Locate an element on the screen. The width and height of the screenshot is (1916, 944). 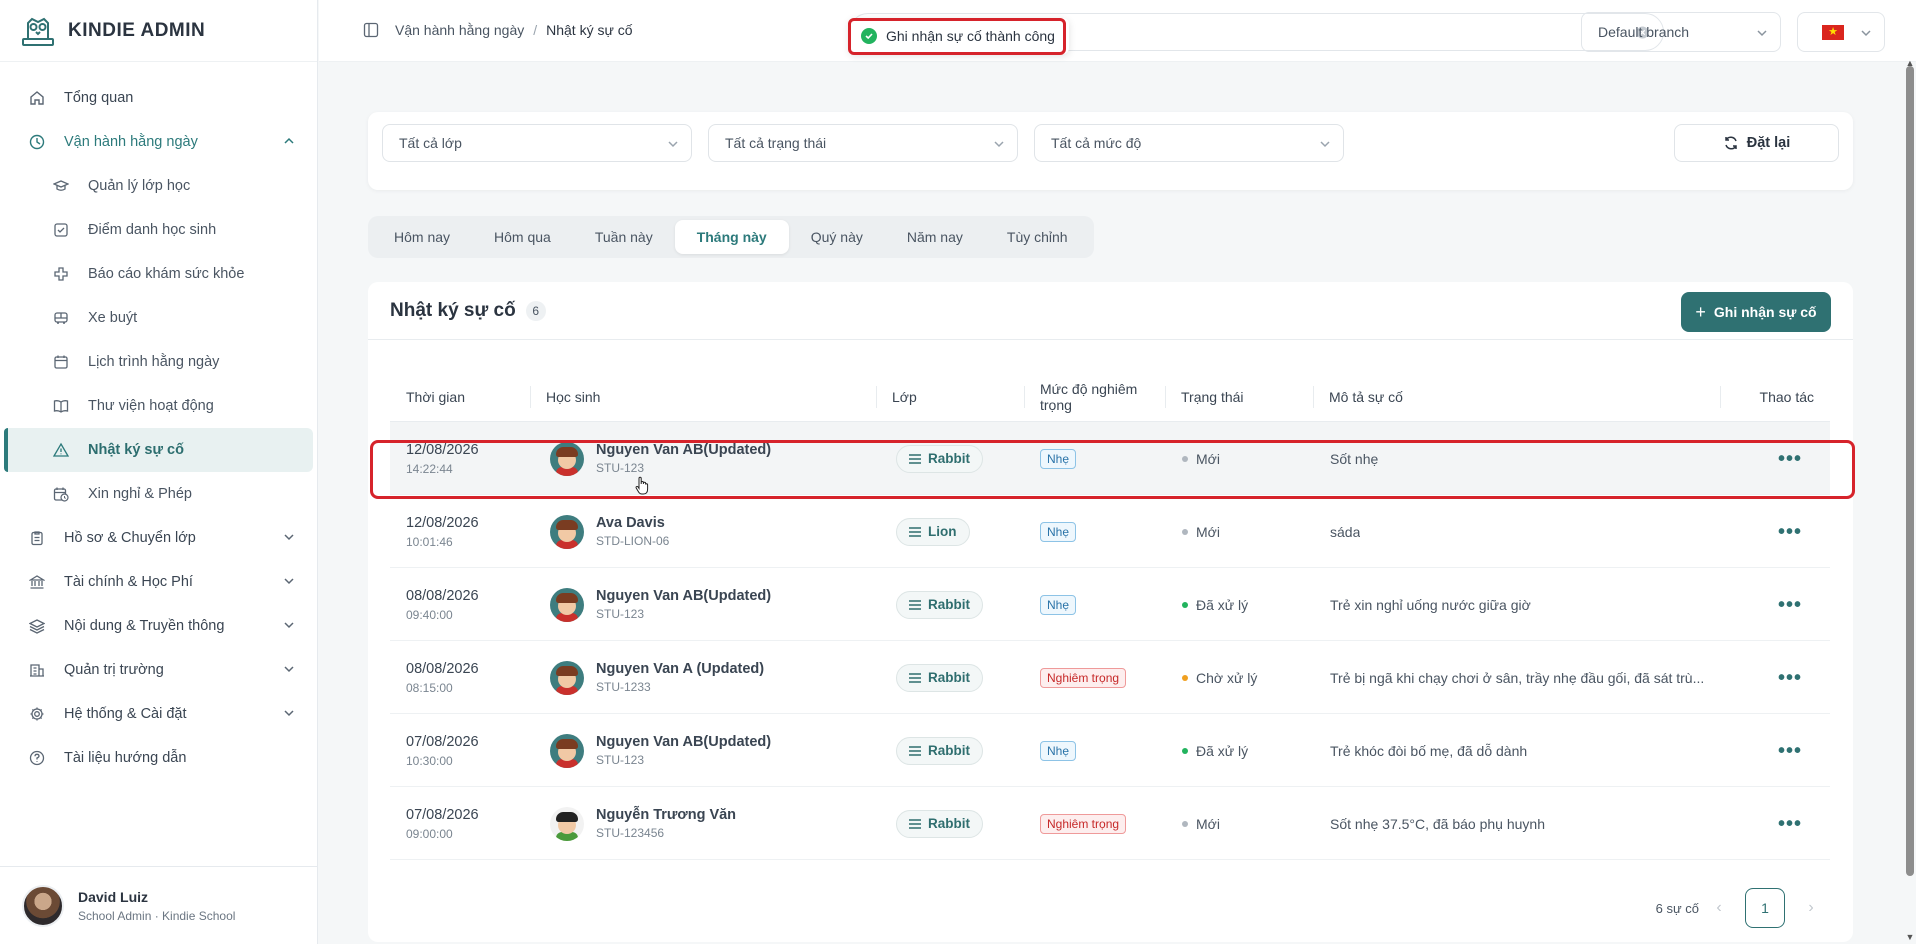
sidebar-item-records: Hồ sơ & Chuyển lớp is located at coordinates (158, 538).